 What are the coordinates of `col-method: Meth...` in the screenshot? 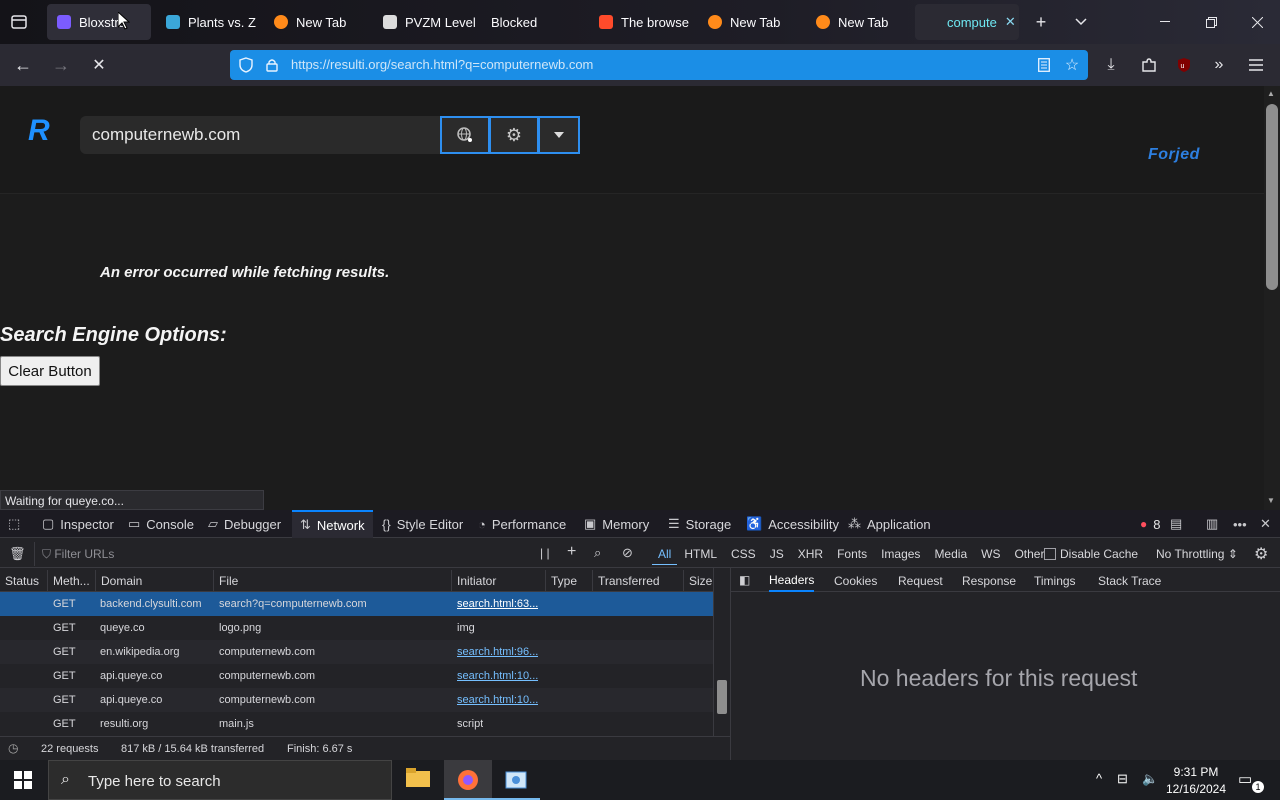 It's located at (72, 581).